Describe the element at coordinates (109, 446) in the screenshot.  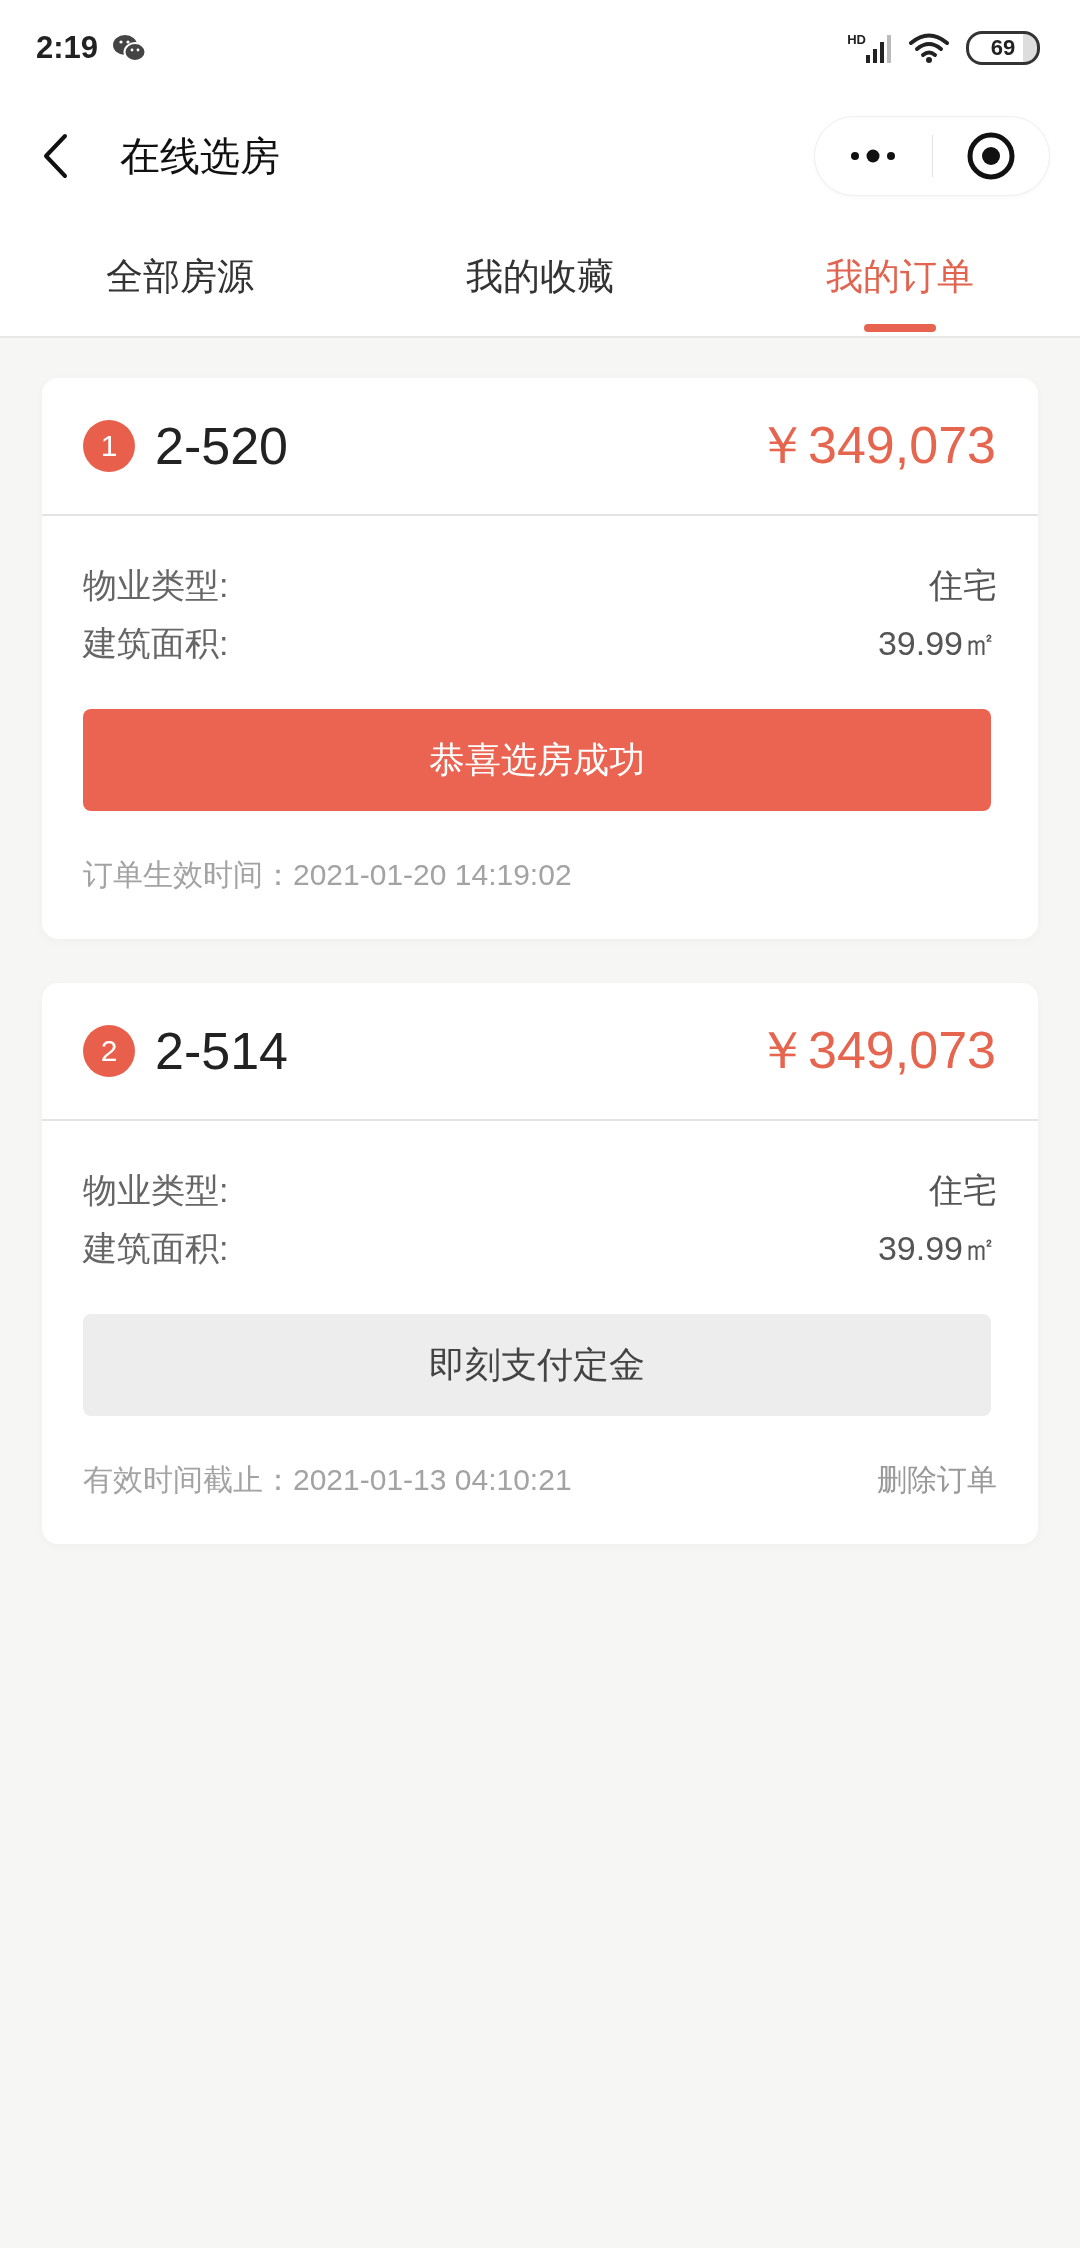
I see `order-number: 1` at that location.